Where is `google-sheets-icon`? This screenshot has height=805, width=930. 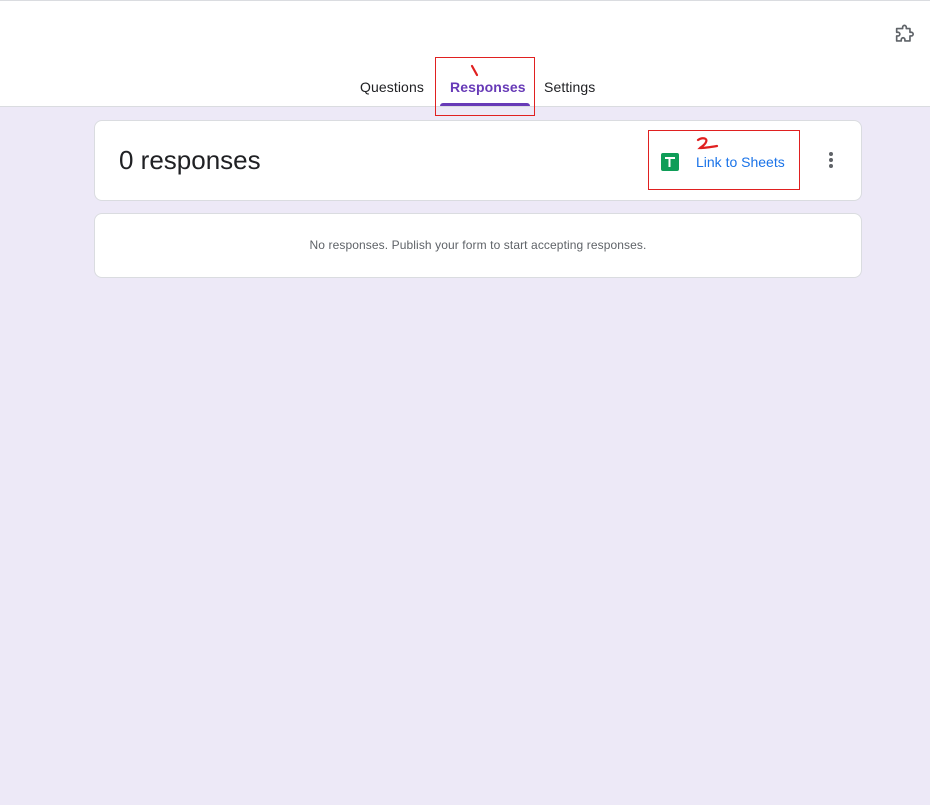
google-sheets-icon is located at coordinates (670, 162).